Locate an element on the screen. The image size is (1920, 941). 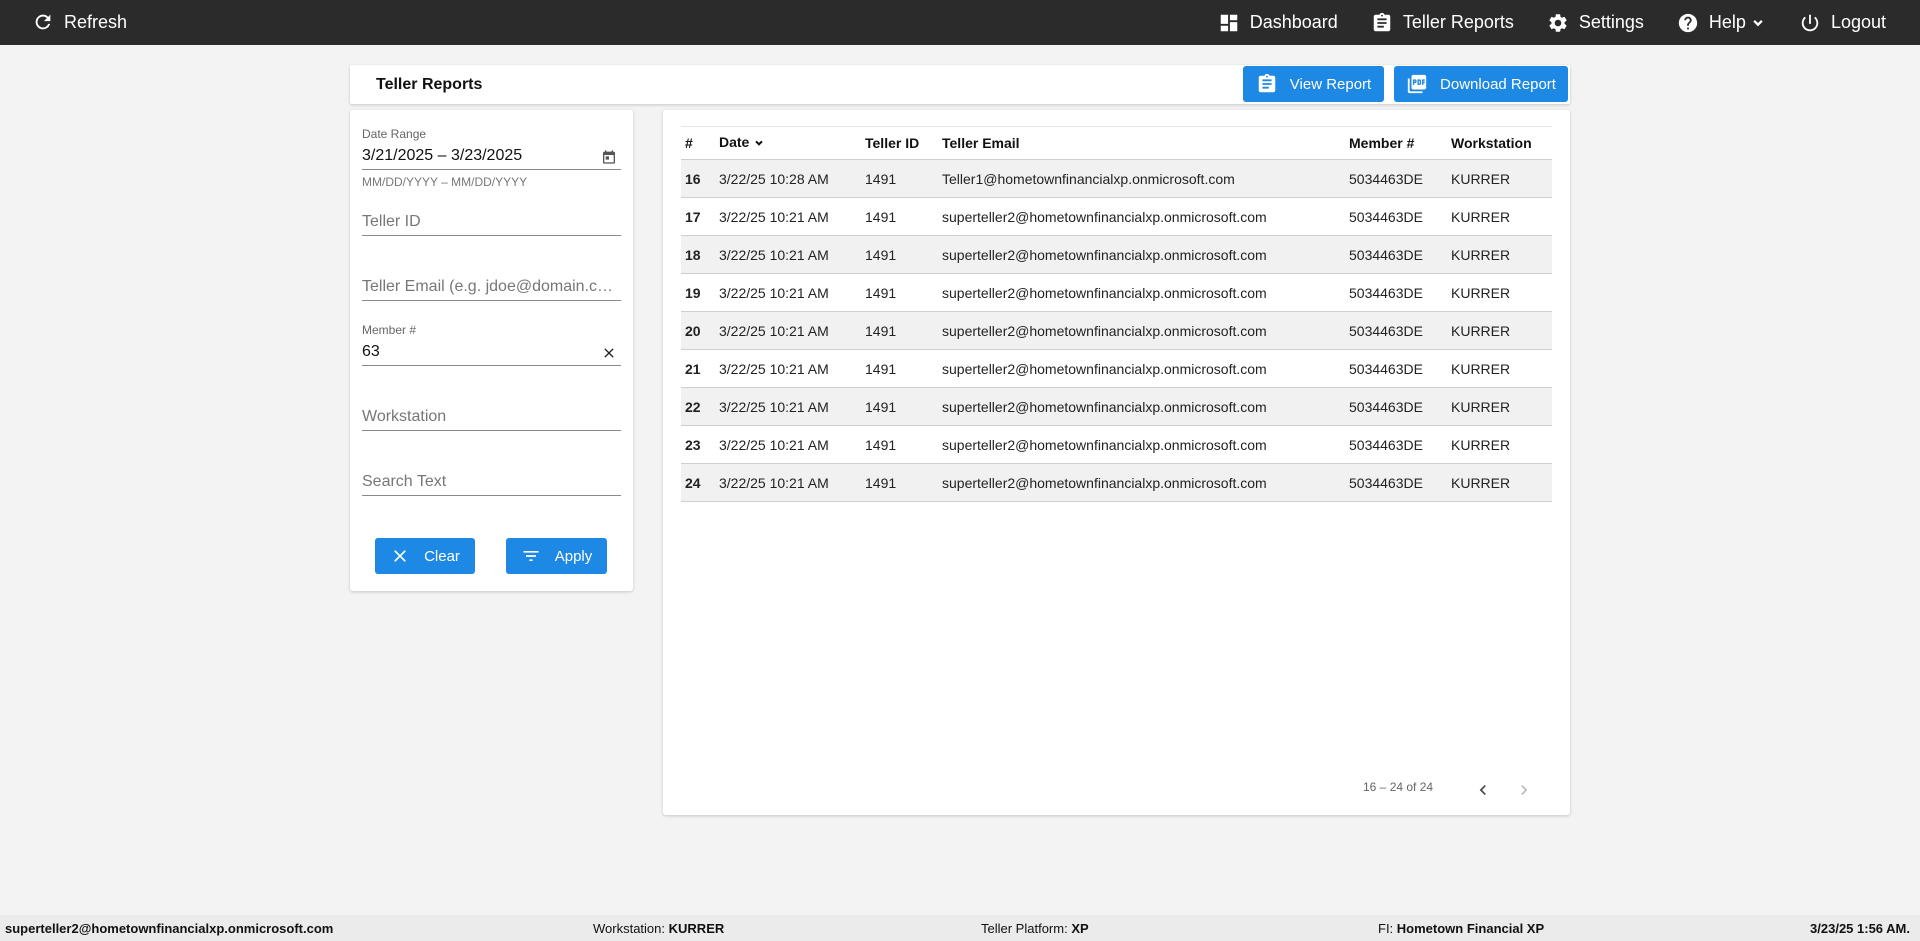
footer-platform: Teller Platform: XP is located at coordinates (1035, 928).